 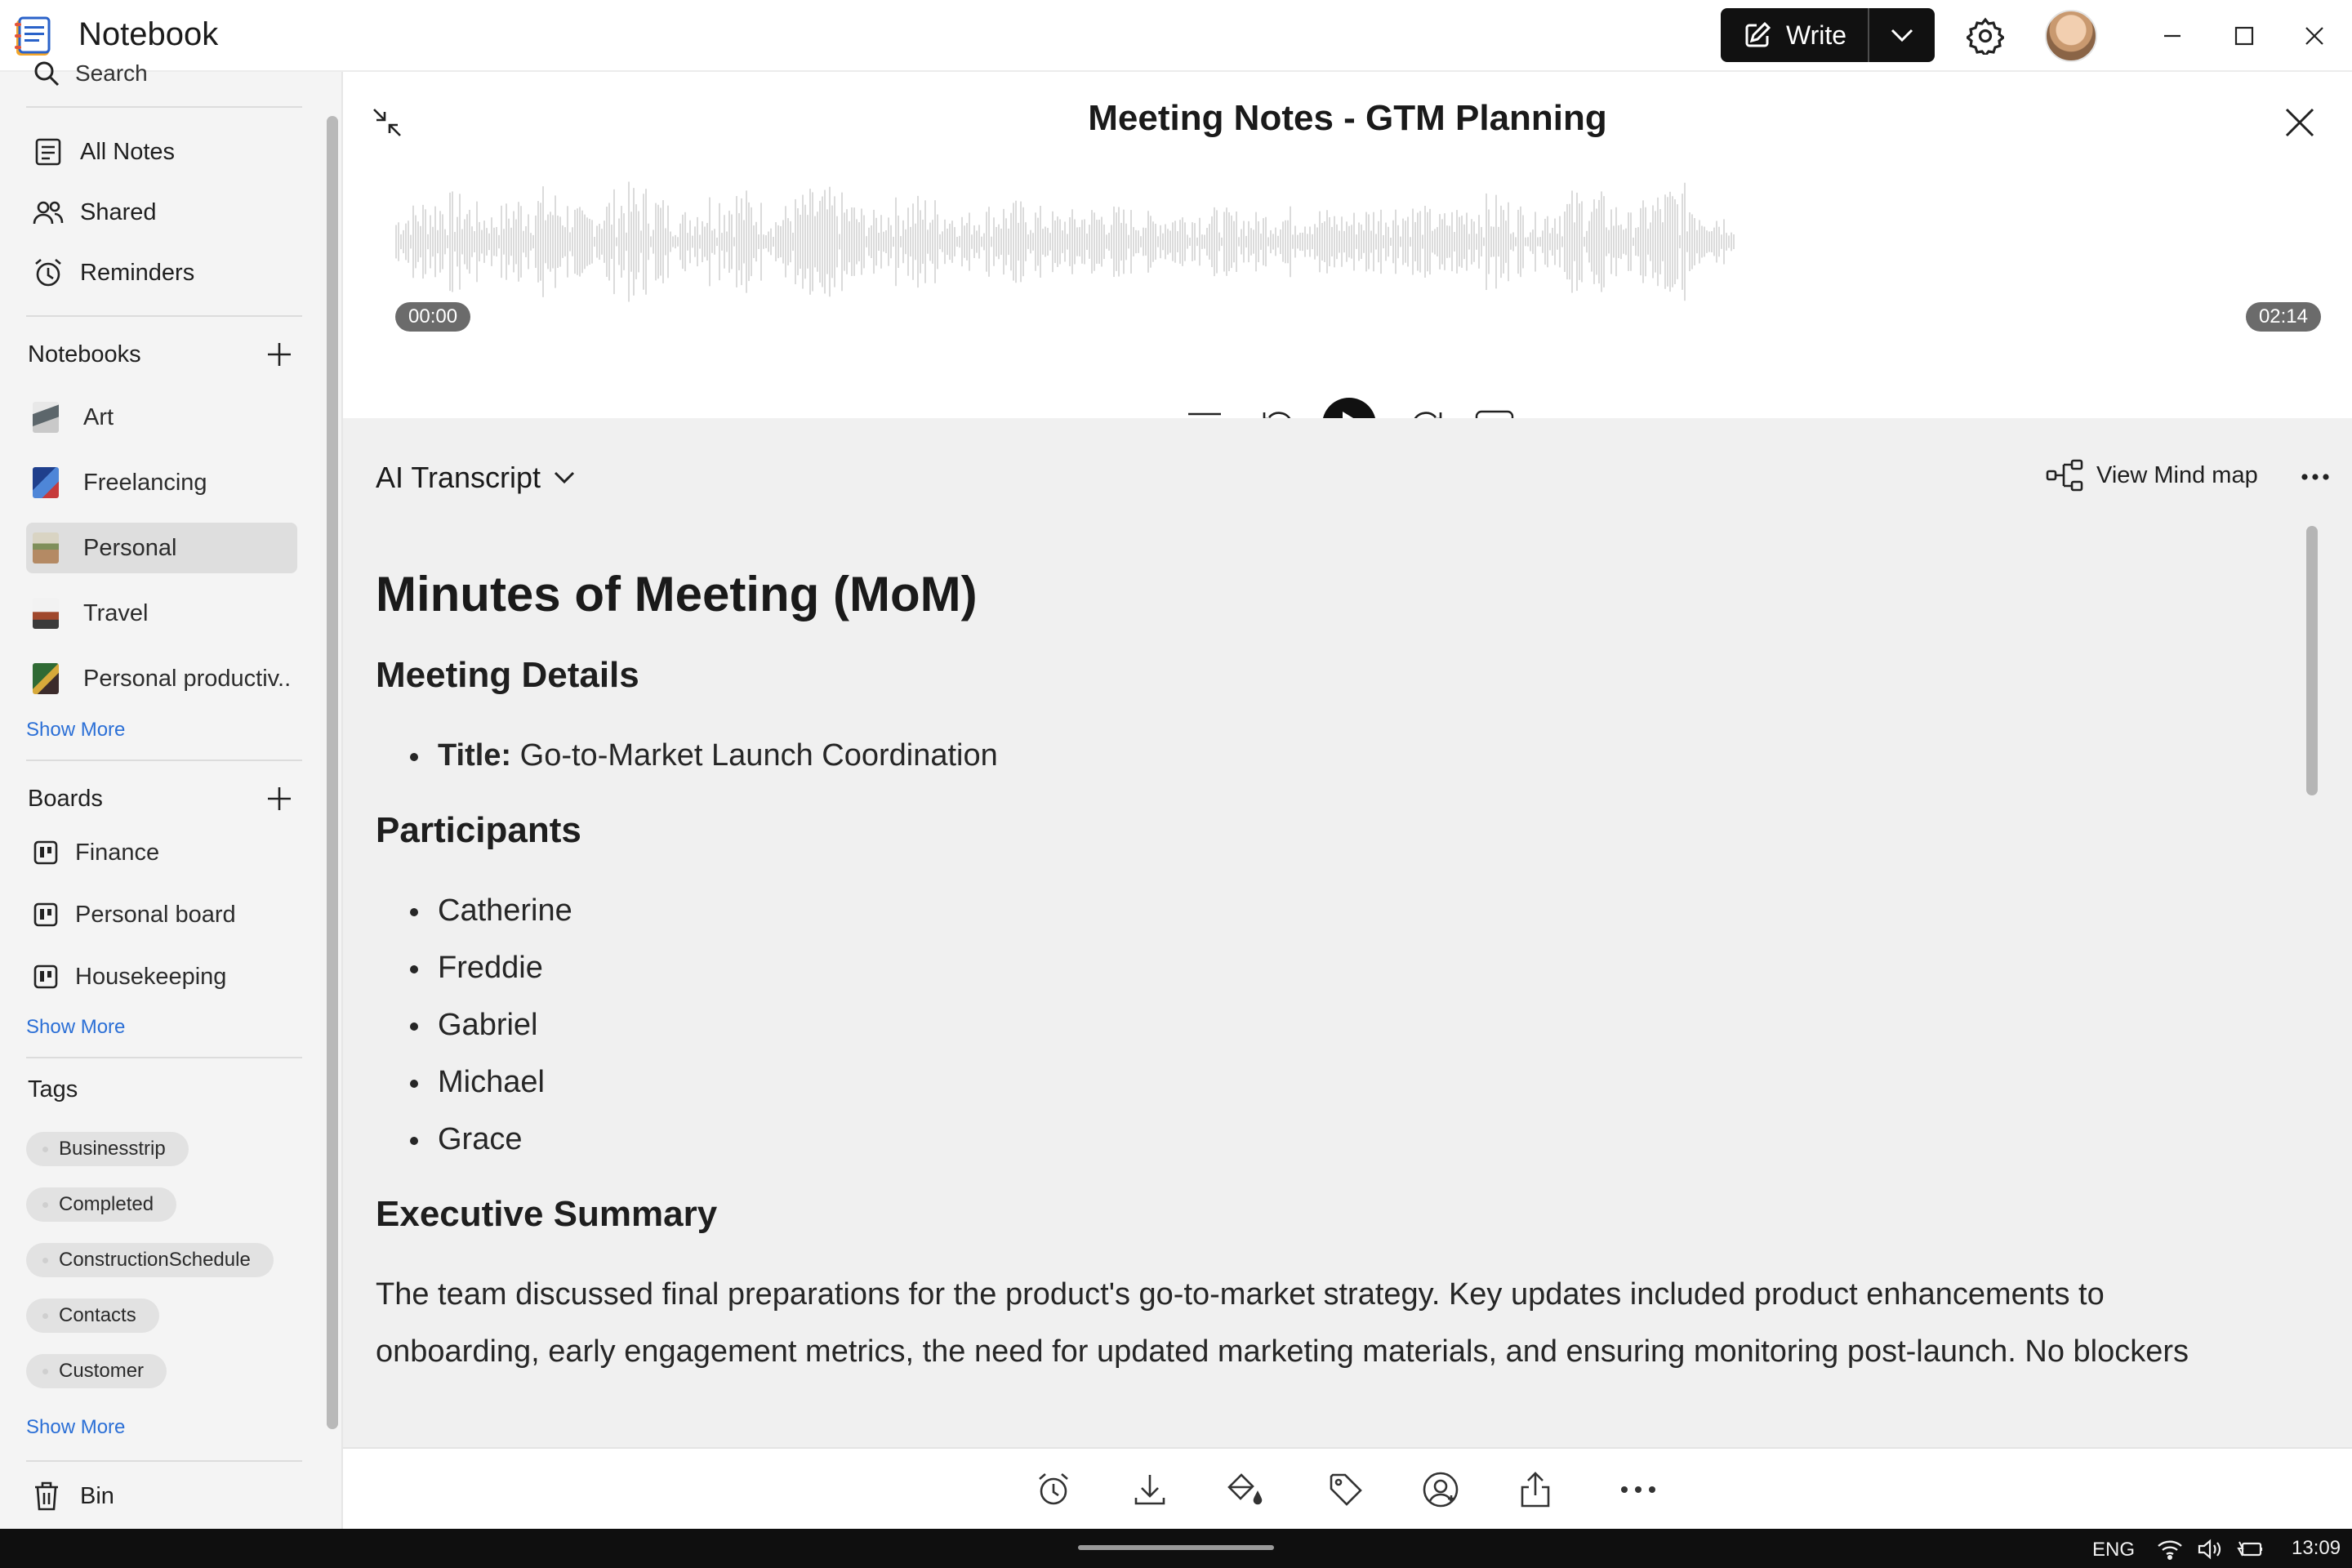 I want to click on paint-bucket-icon, so click(x=1245, y=1489).